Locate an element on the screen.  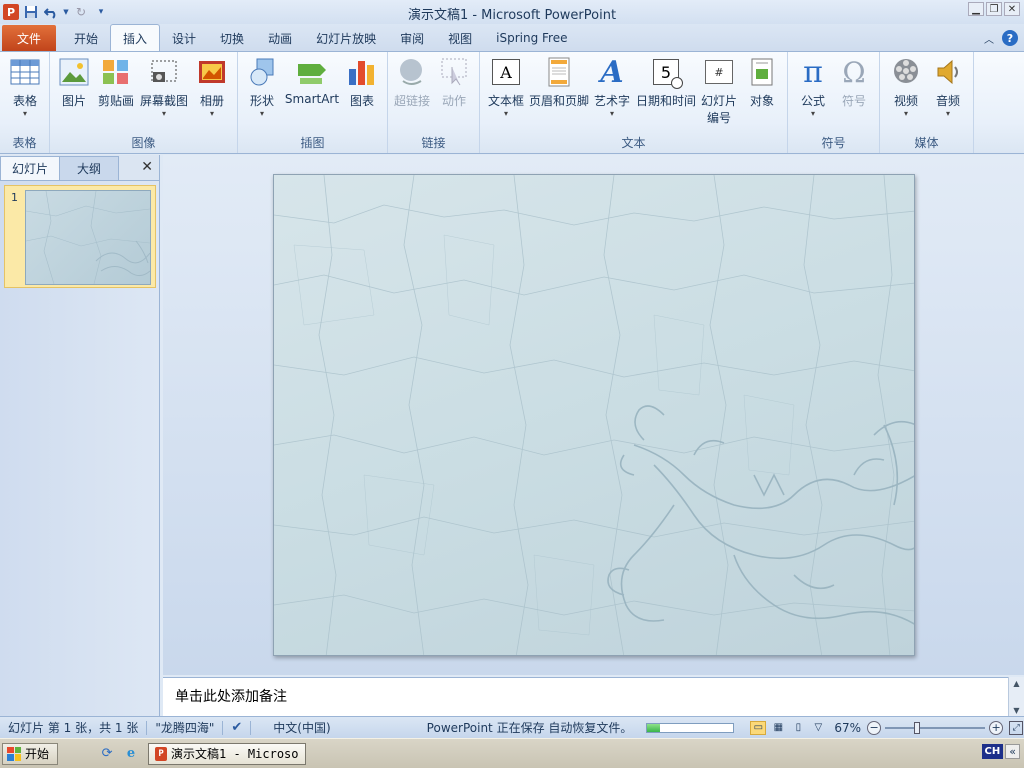
scroll-up-icon: ▲ is located at coordinates (1016, 683).